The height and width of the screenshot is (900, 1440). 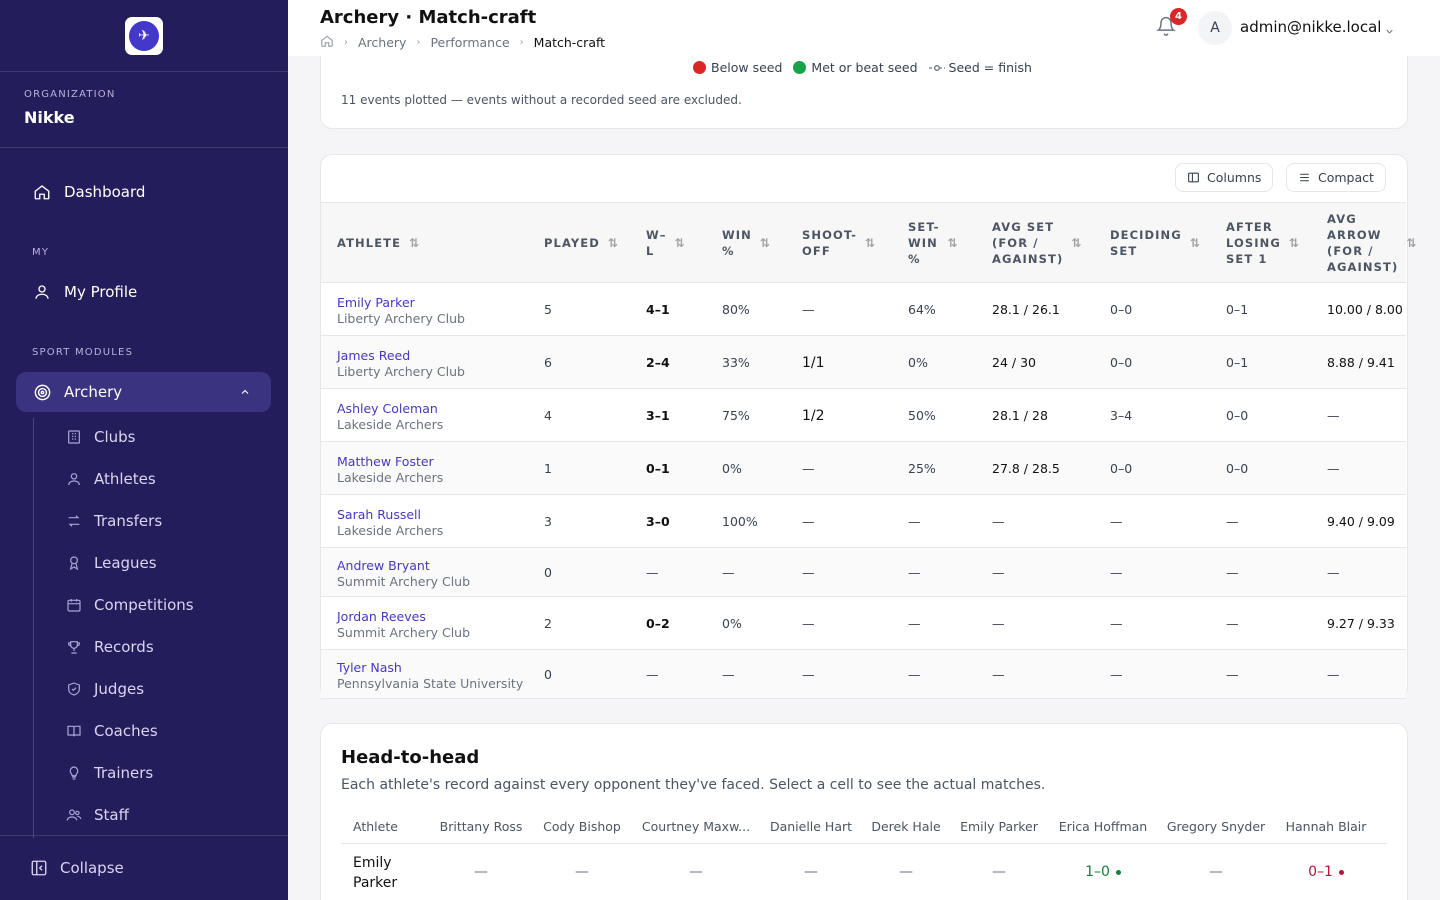 I want to click on sidebar-item-judges: Judges, so click(x=166, y=689).